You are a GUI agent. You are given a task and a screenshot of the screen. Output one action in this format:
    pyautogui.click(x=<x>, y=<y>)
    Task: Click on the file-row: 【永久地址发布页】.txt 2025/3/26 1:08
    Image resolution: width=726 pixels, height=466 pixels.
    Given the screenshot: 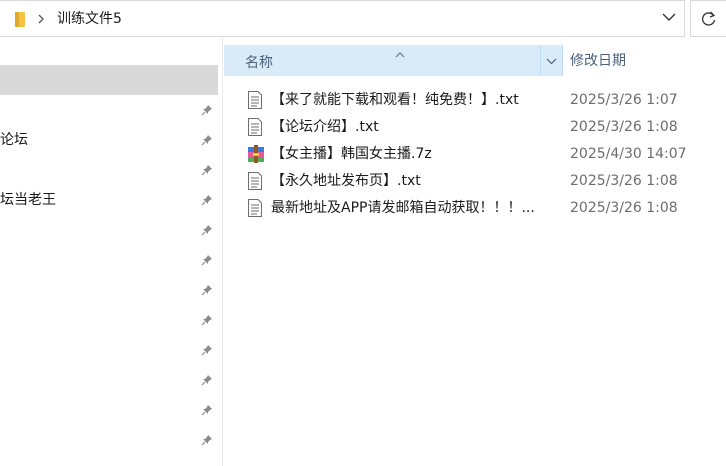 What is the action you would take?
    pyautogui.click(x=483, y=181)
    